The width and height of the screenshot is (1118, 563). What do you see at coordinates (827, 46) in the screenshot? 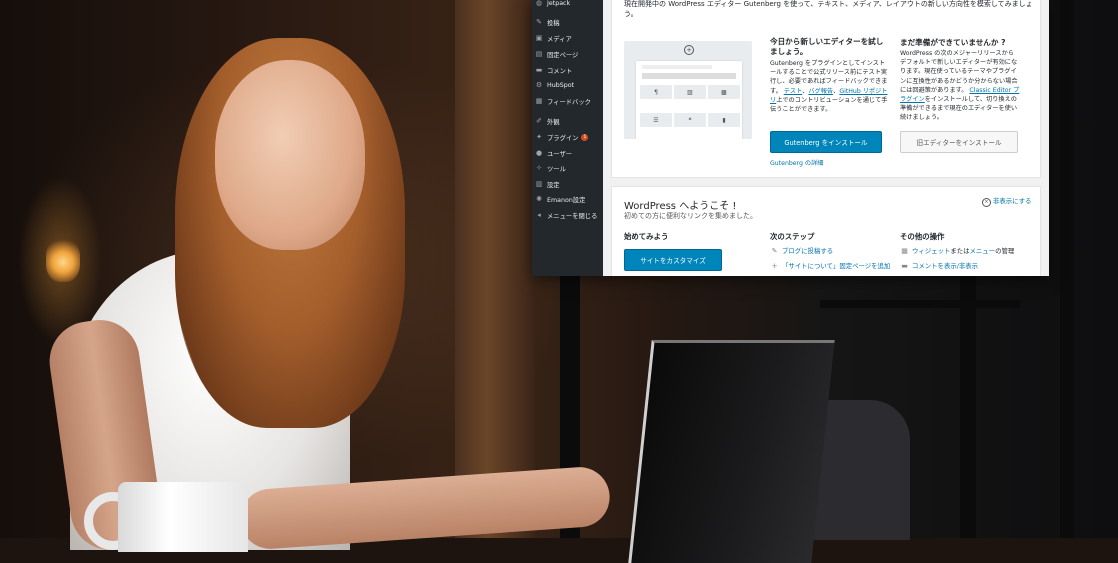
I see `try-title: 今日から新しいエディターを試しましょう。` at bounding box center [827, 46].